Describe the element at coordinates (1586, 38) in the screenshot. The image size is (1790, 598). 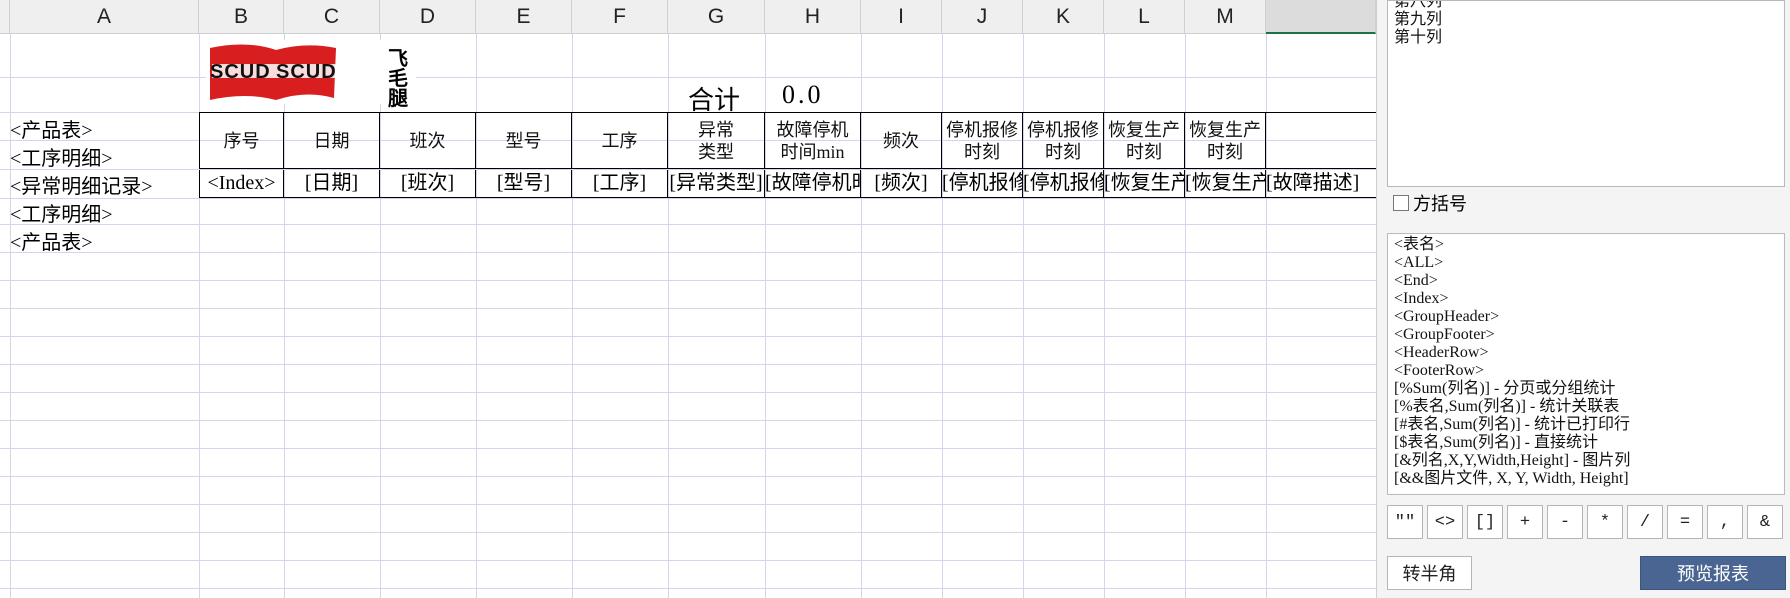
I see `list-item: 第十列` at that location.